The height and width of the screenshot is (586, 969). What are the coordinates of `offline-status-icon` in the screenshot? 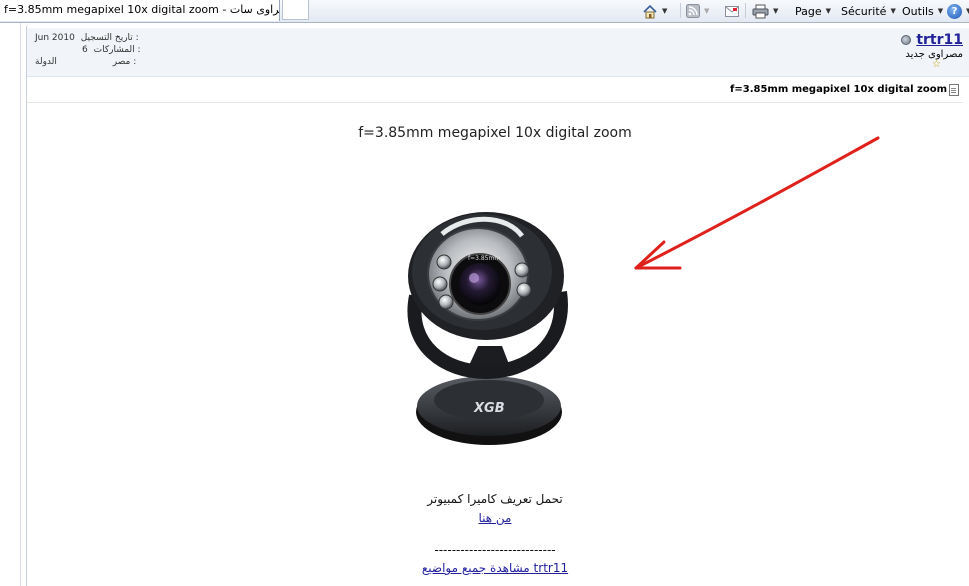 It's located at (906, 40).